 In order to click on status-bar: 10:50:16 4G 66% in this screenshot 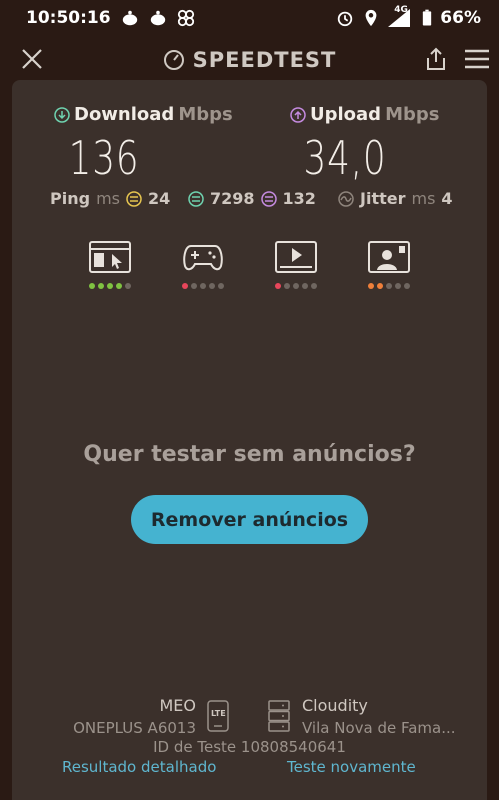, I will do `click(249, 18)`.